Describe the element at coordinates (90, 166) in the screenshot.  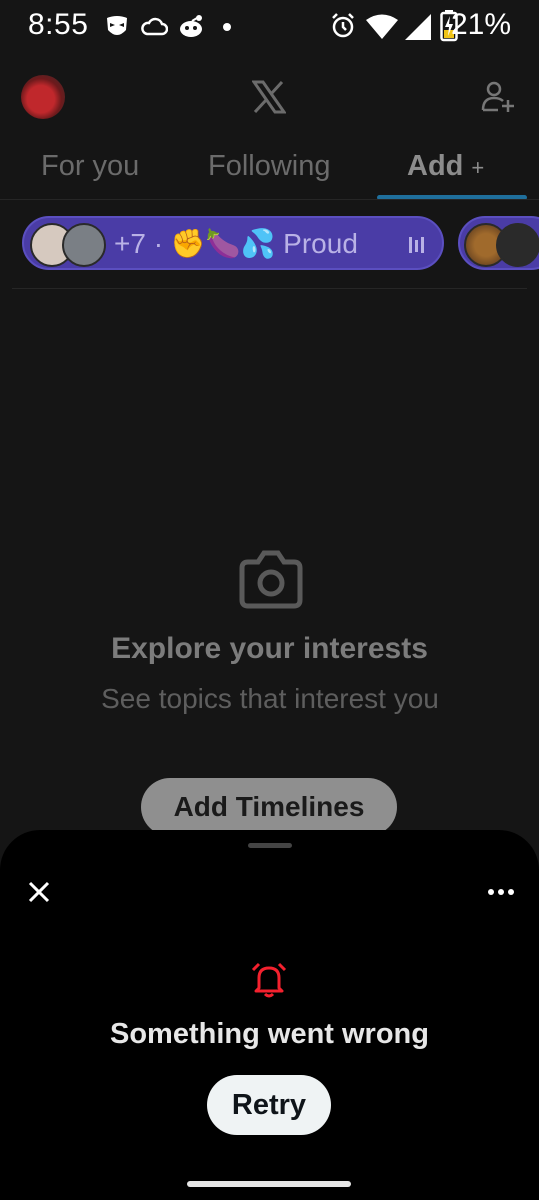
I see `tab-for-you: For you` at that location.